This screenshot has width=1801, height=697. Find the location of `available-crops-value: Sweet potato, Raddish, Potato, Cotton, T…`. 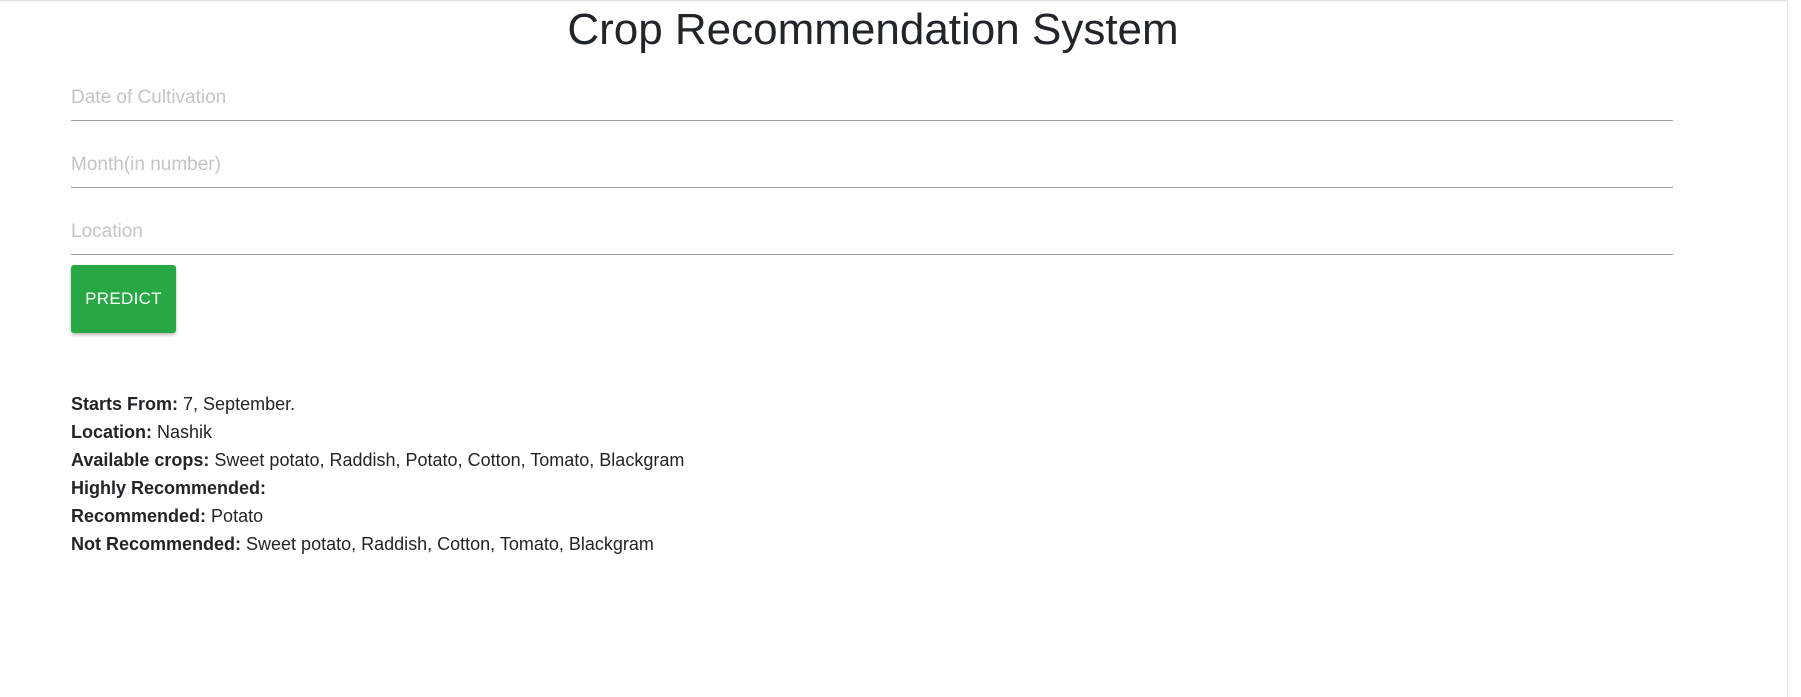

available-crops-value: Sweet potato, Raddish, Potato, Cotton, T… is located at coordinates (449, 460).